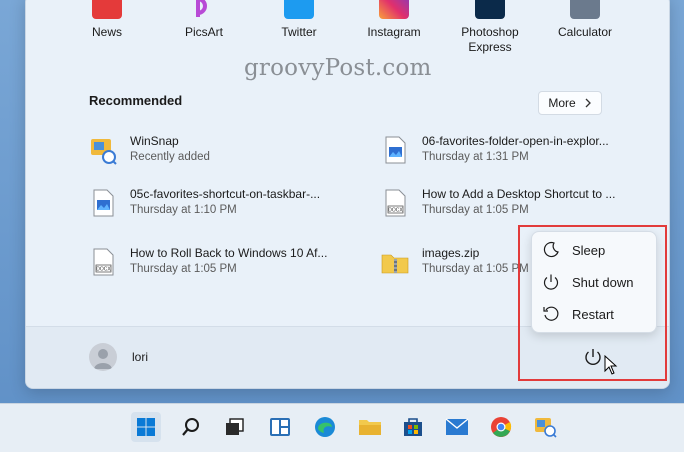  Describe the element at coordinates (204, 20) in the screenshot. I see `pinned-app-picsart: PicsArt` at that location.